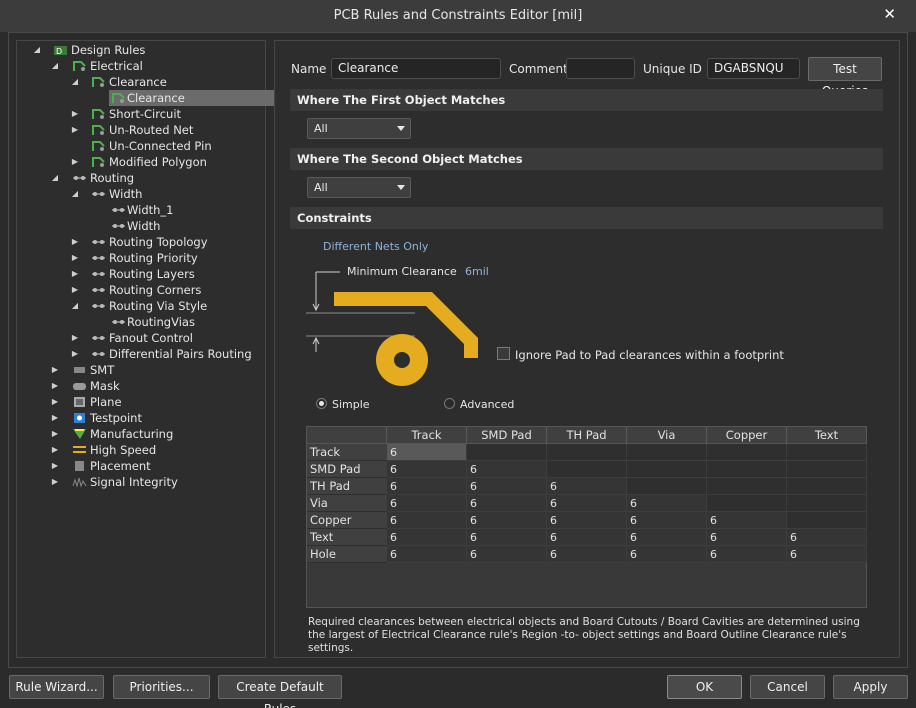 The height and width of the screenshot is (708, 916). I want to click on first-object-combo: All, so click(359, 128).